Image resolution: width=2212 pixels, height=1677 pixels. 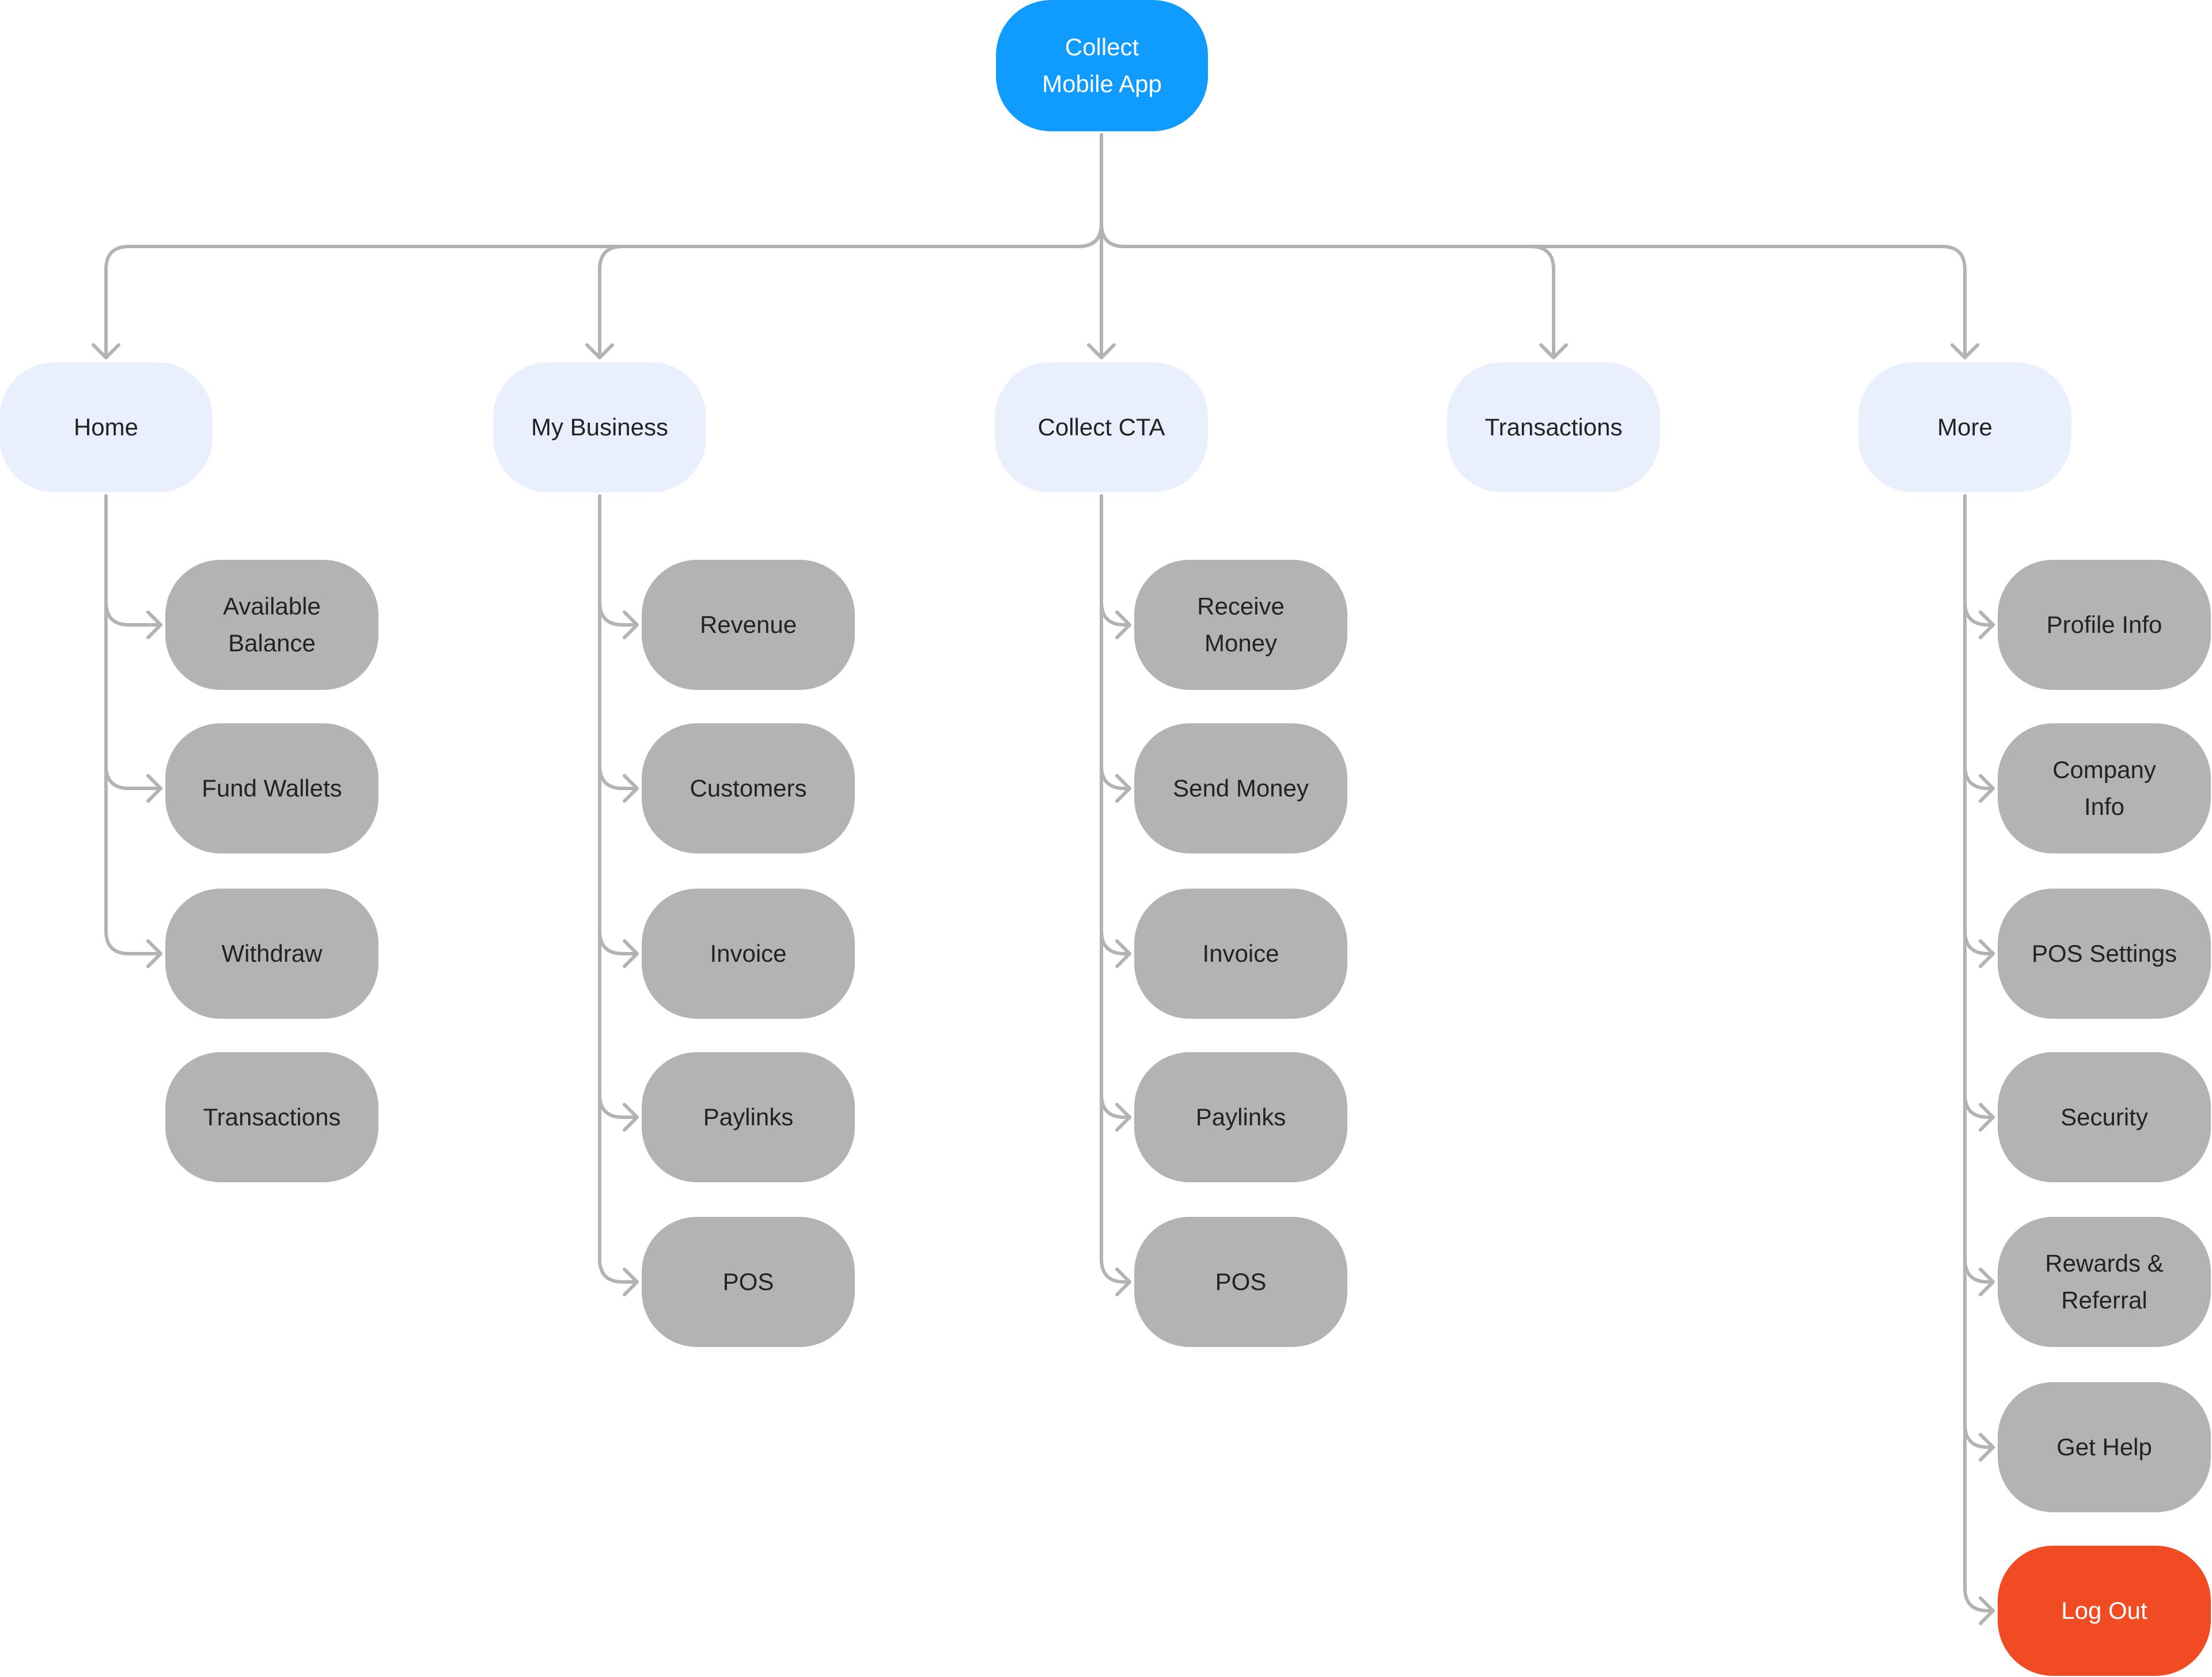 I want to click on page-node: Available Balance, so click(x=271, y=625).